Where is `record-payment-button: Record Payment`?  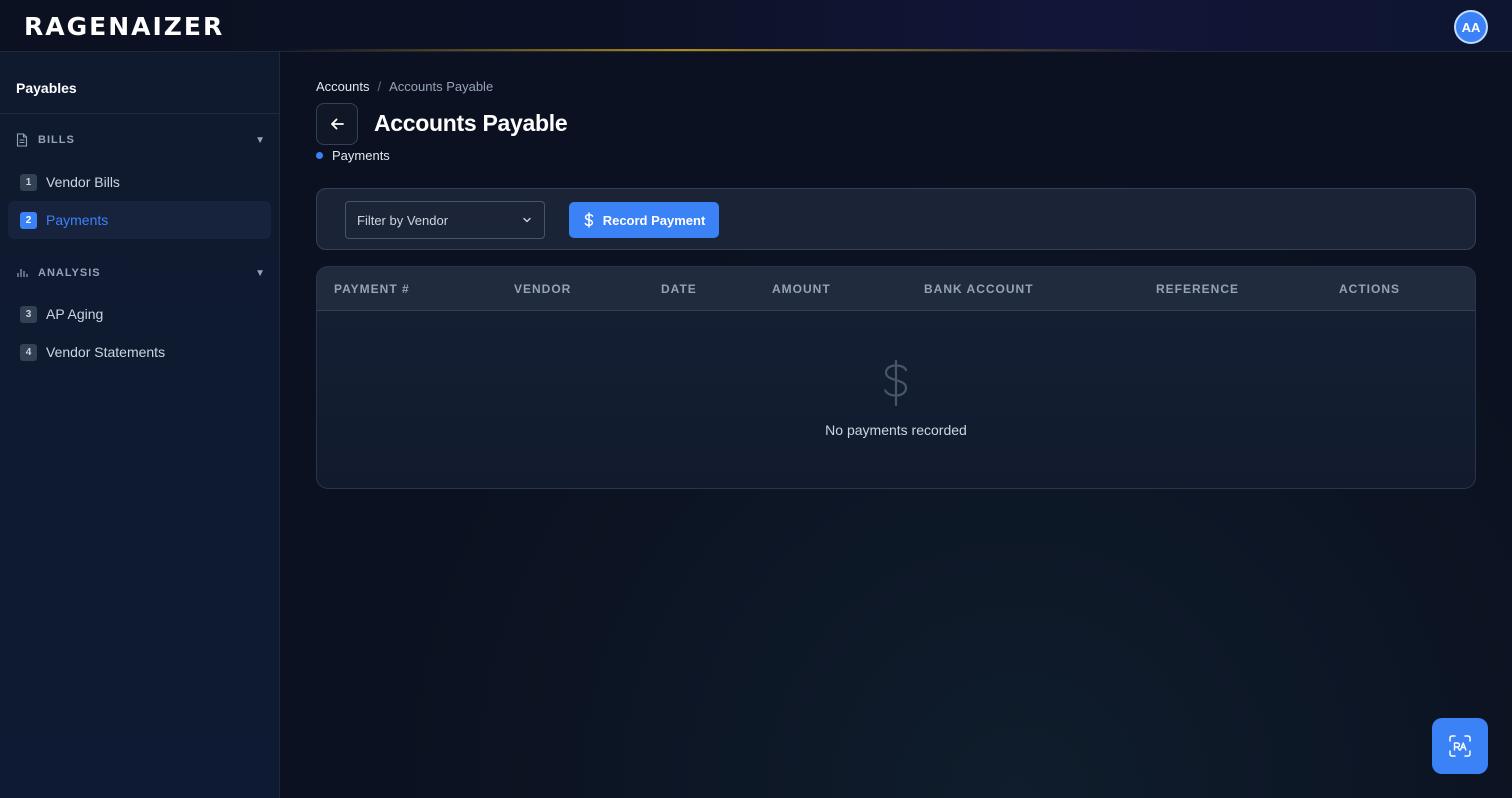
record-payment-button: Record Payment is located at coordinates (644, 220).